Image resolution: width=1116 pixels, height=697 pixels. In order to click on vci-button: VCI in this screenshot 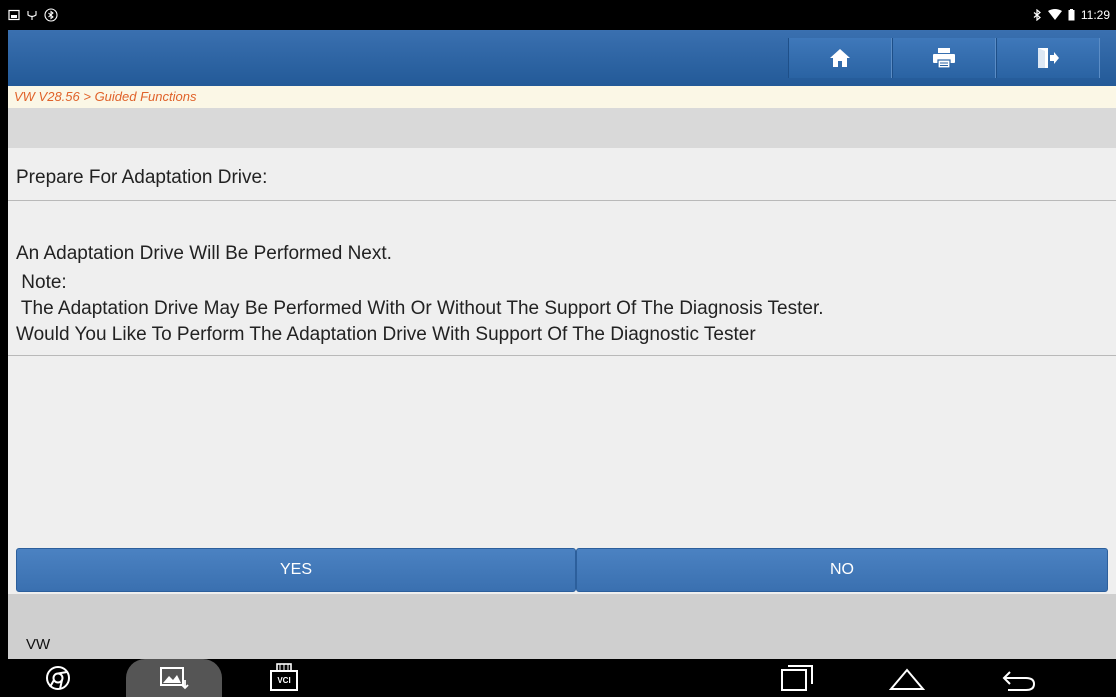, I will do `click(284, 677)`.